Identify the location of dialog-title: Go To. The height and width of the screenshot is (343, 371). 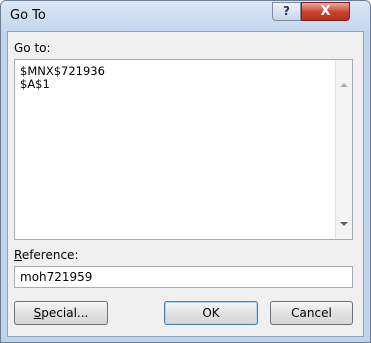
(28, 15).